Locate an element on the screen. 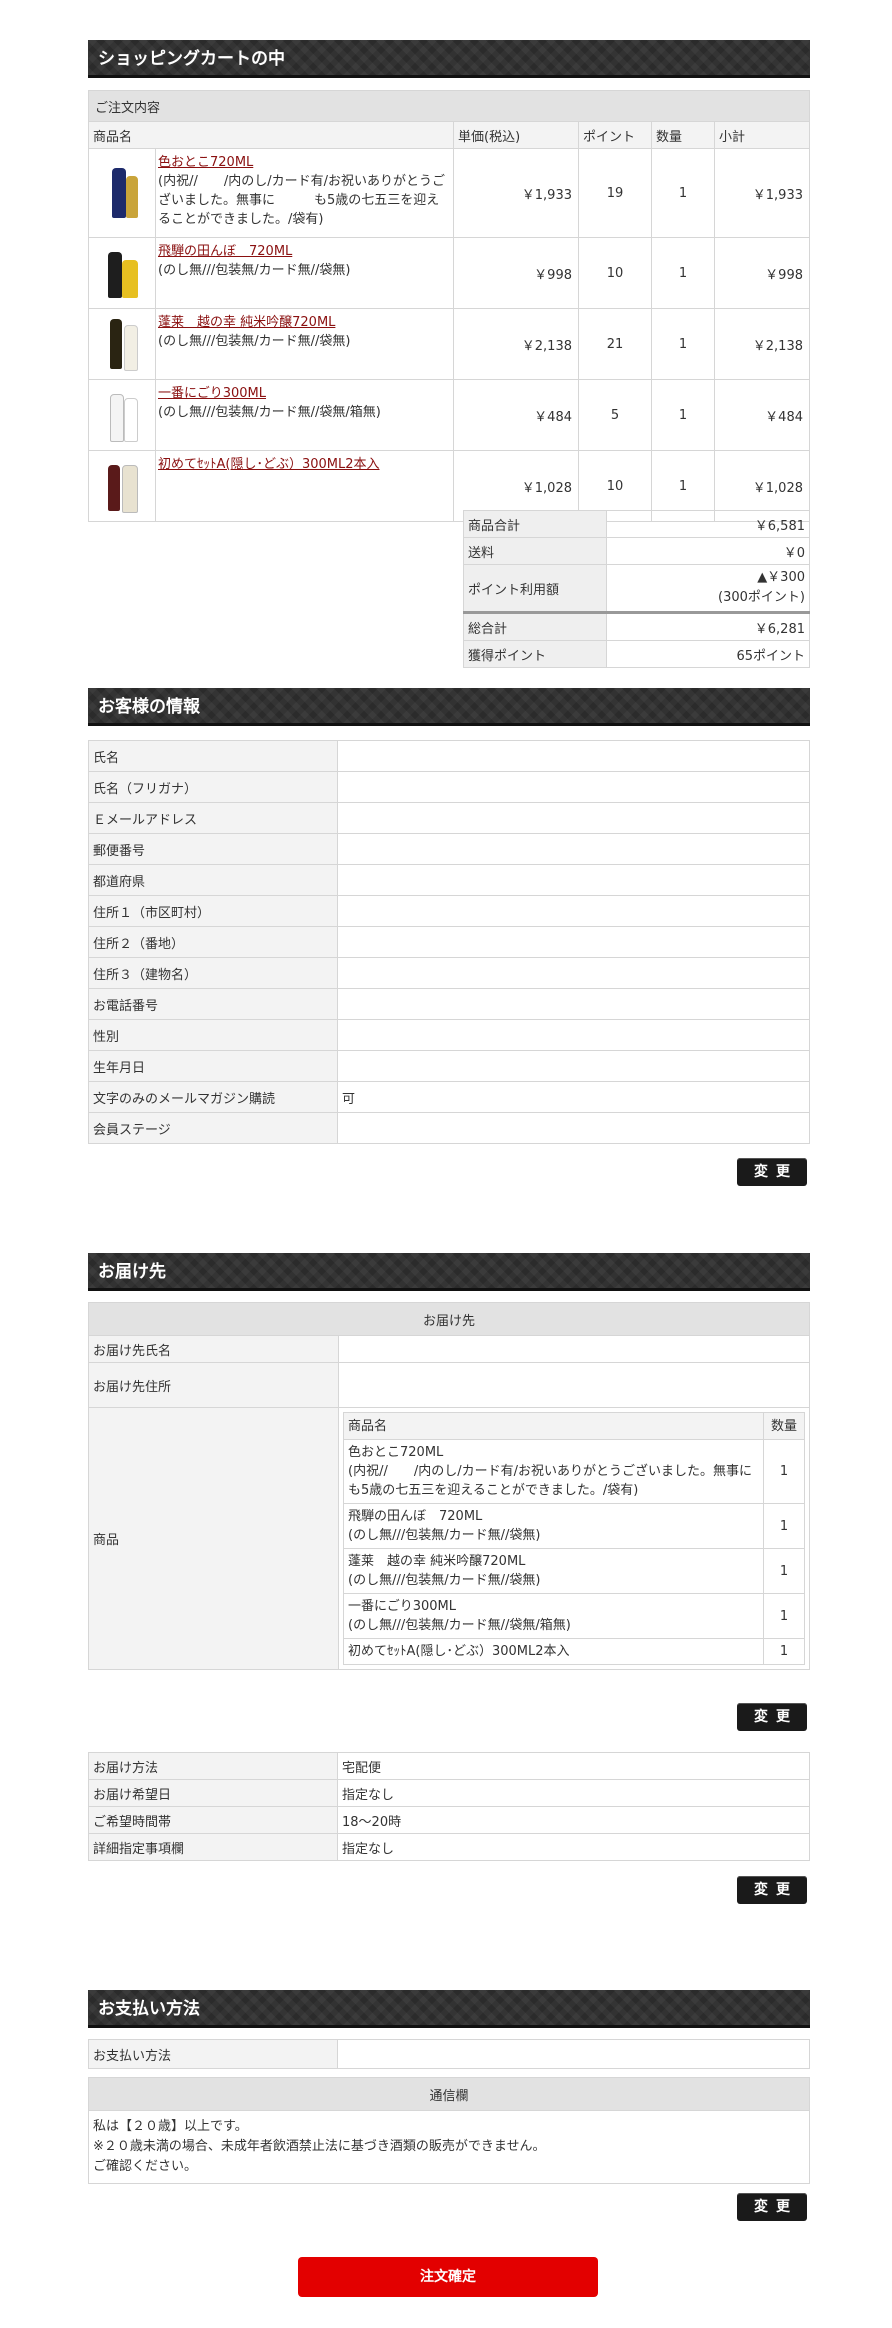 This screenshot has height=2328, width=892. customer-label: 都道府県 is located at coordinates (213, 880).